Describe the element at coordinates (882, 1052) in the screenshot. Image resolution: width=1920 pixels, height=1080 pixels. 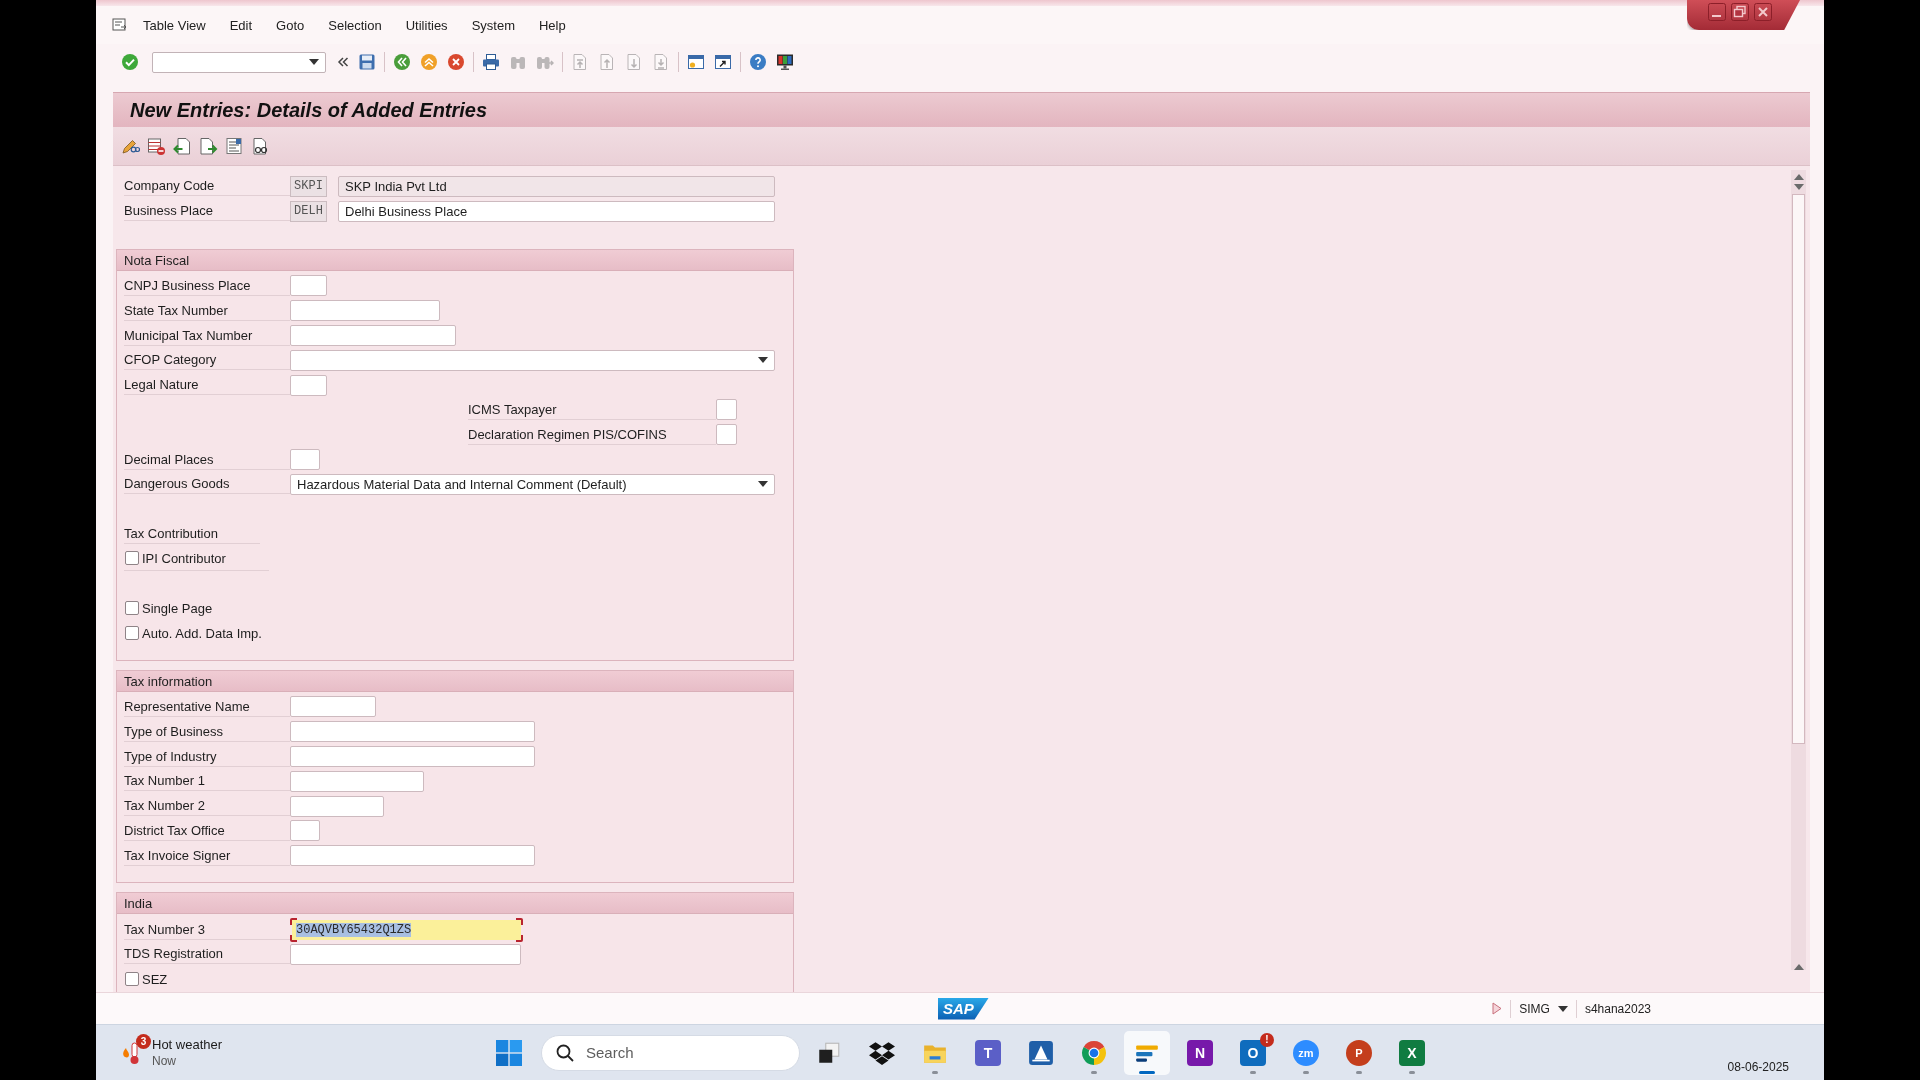
I see `diamond-box-icon` at that location.